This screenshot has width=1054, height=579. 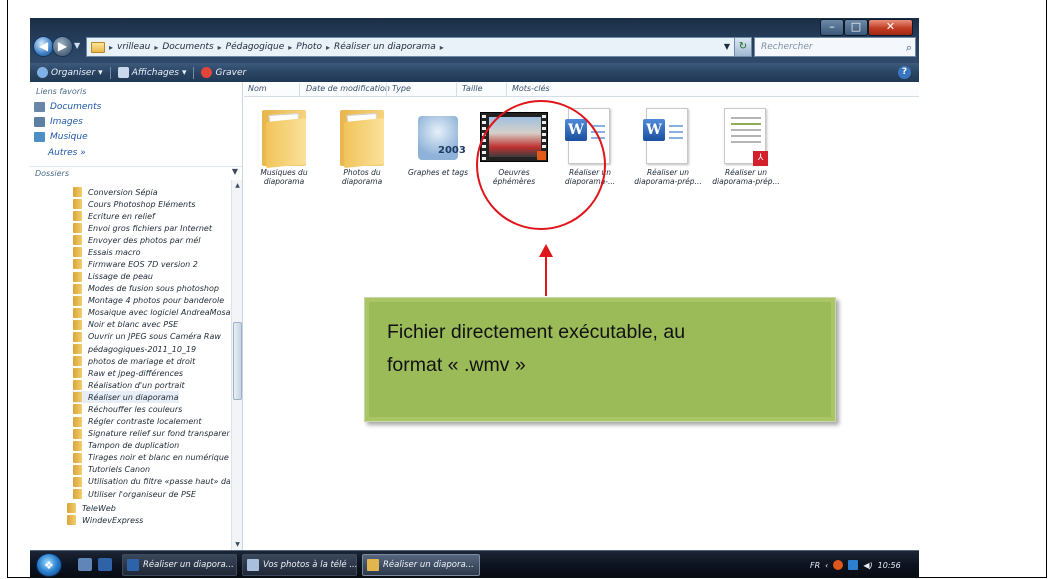 What do you see at coordinates (49, 565) in the screenshot?
I see `start-button: ❖` at bounding box center [49, 565].